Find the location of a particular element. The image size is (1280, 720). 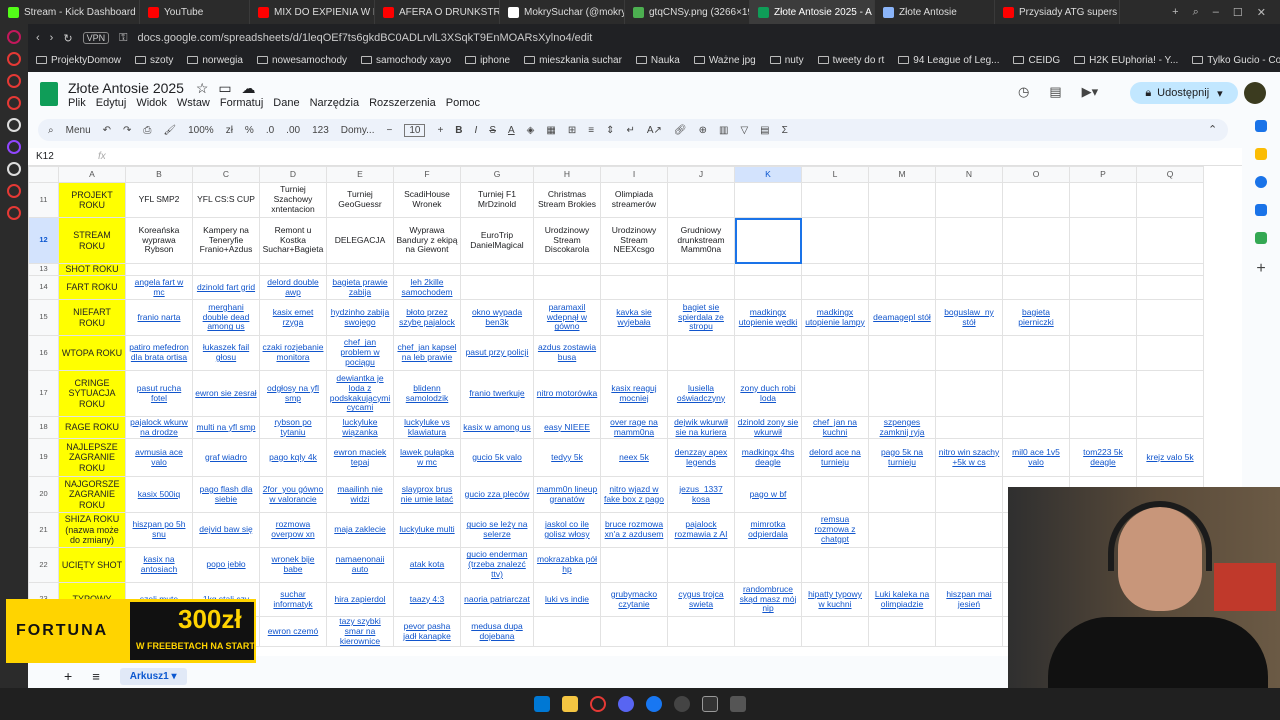

menu-widok: Widok is located at coordinates (151, 103).